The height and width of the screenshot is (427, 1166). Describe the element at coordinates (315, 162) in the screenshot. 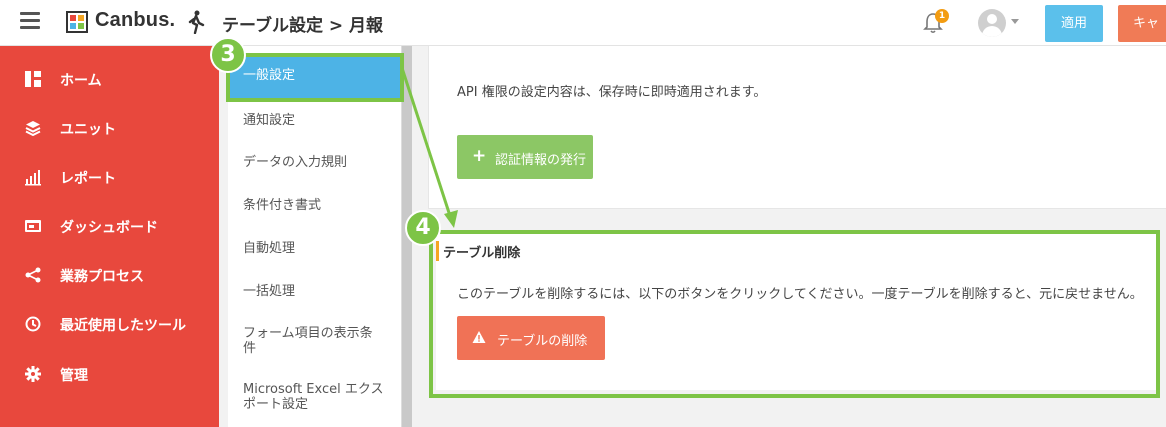

I see `tab-data-validation: データの入力規則` at that location.